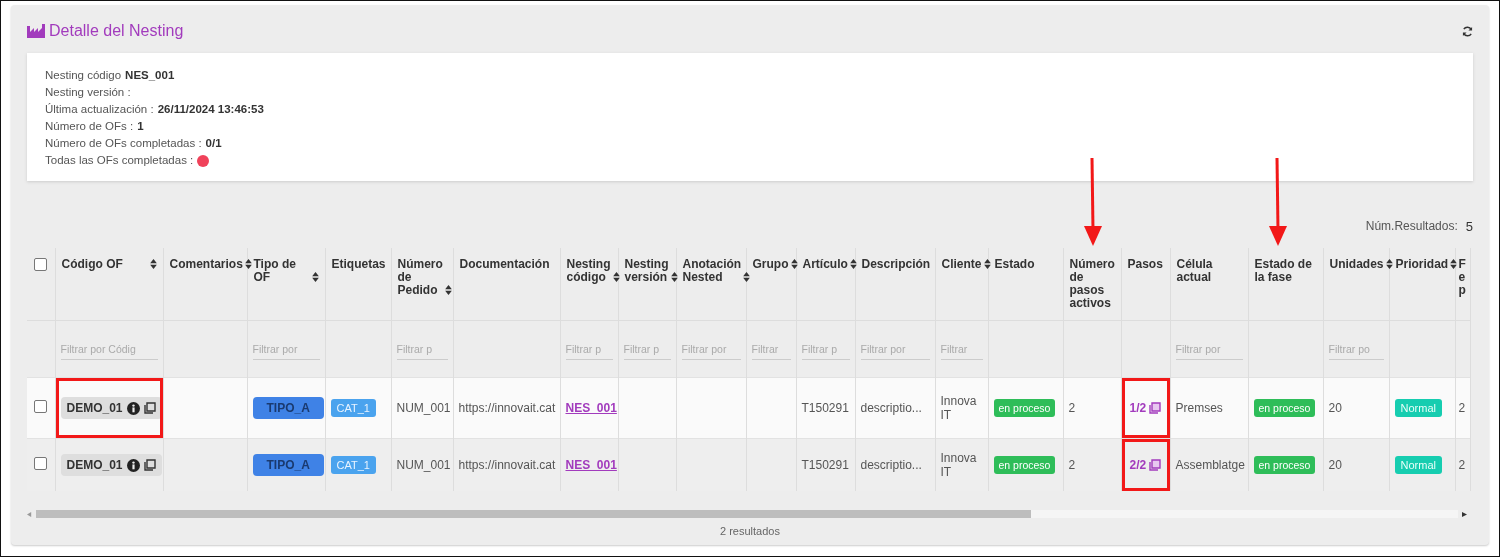  Describe the element at coordinates (825, 264) in the screenshot. I see `column-header: Artículo` at that location.